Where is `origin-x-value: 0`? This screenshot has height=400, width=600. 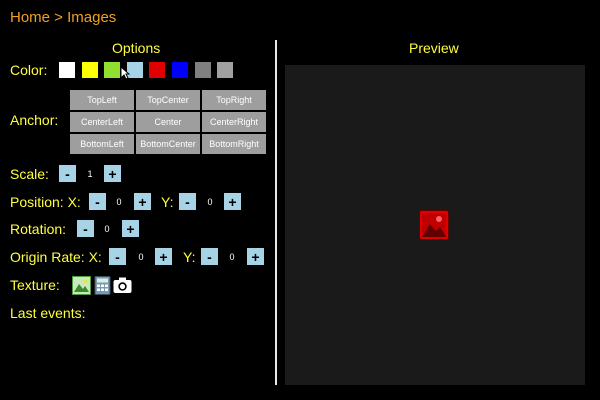
origin-x-value: 0 is located at coordinates (141, 257).